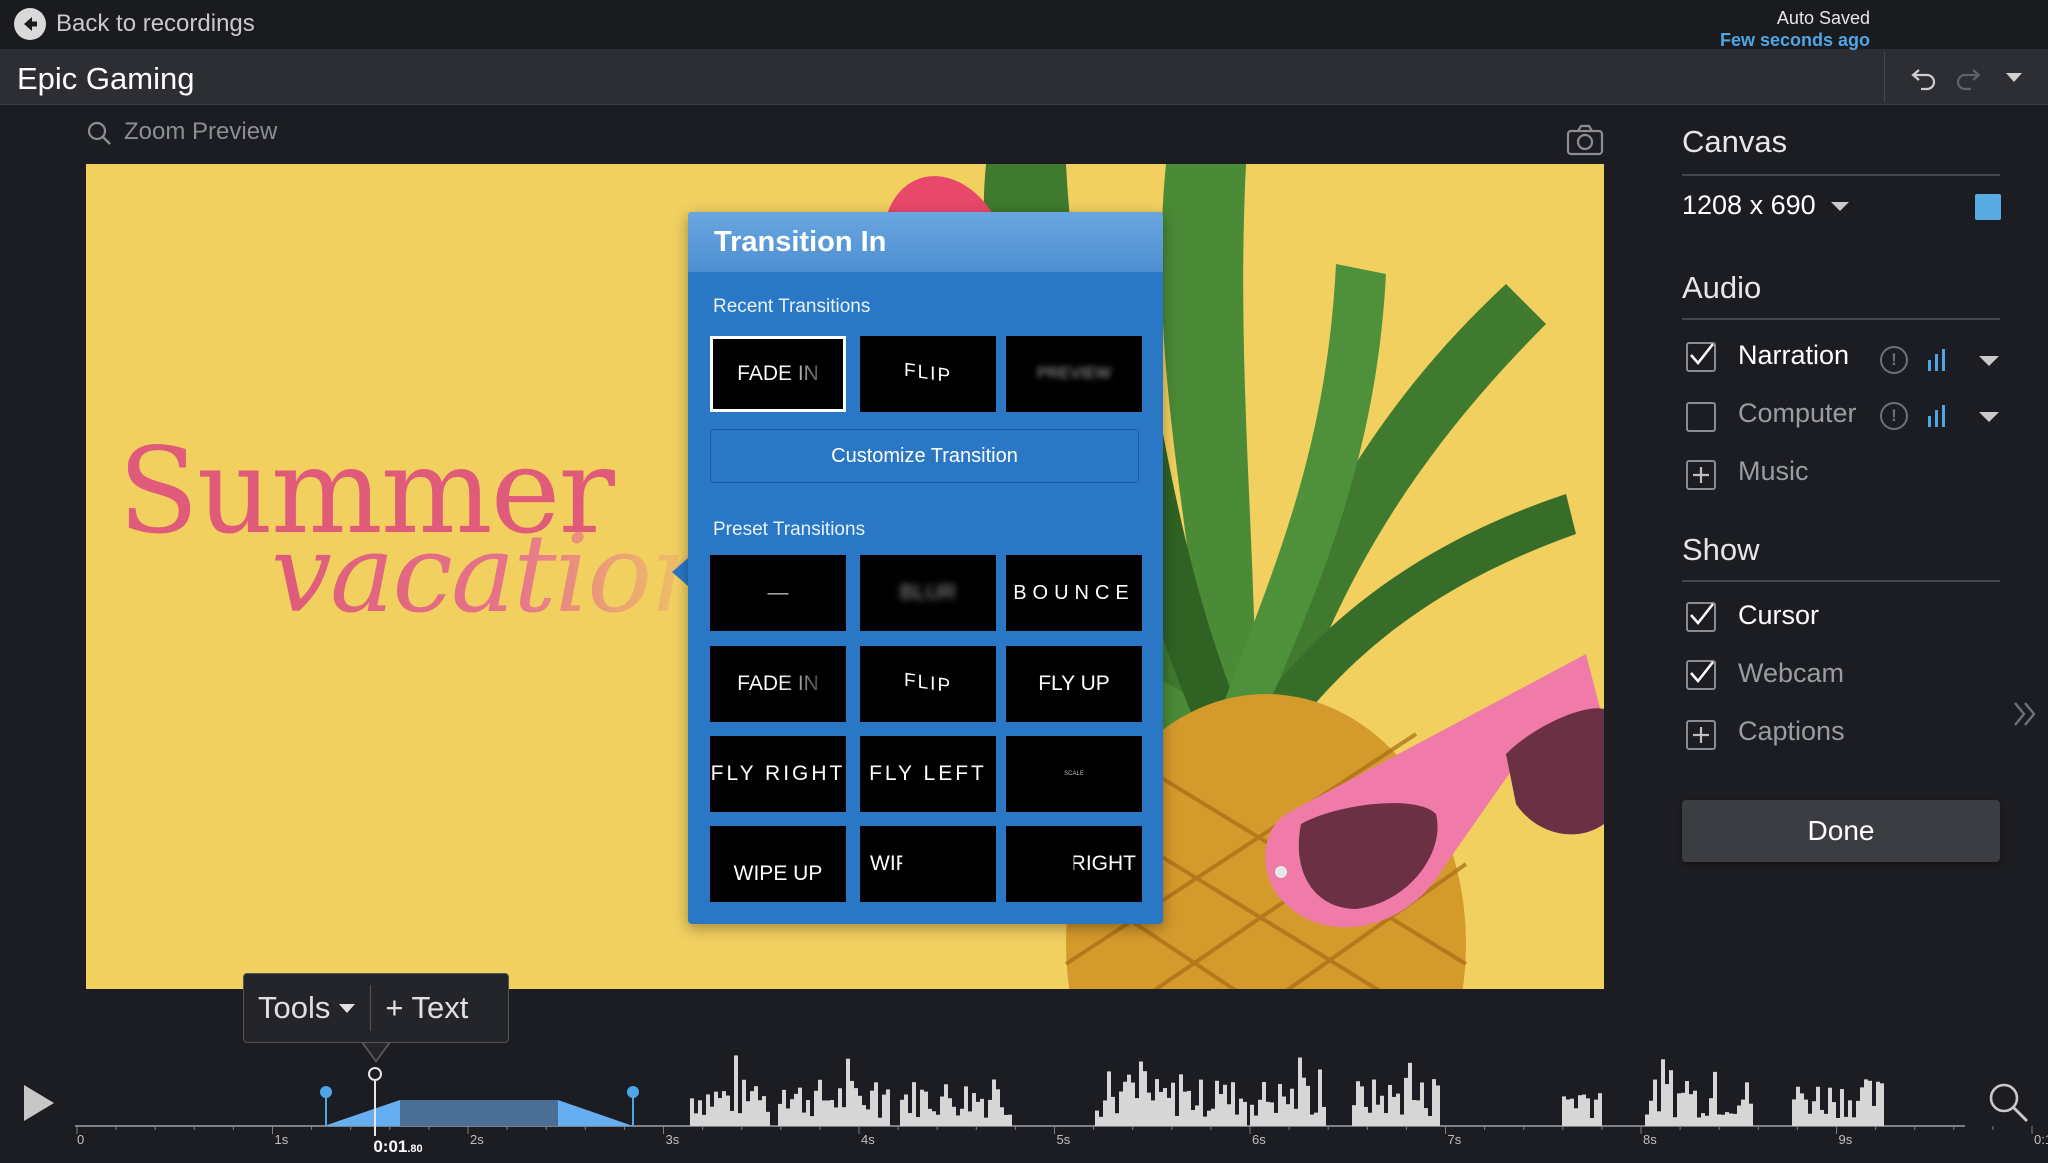 The width and height of the screenshot is (2048, 1163). What do you see at coordinates (1989, 417) in the screenshot?
I see `computer-dropdown-chevron-icon` at bounding box center [1989, 417].